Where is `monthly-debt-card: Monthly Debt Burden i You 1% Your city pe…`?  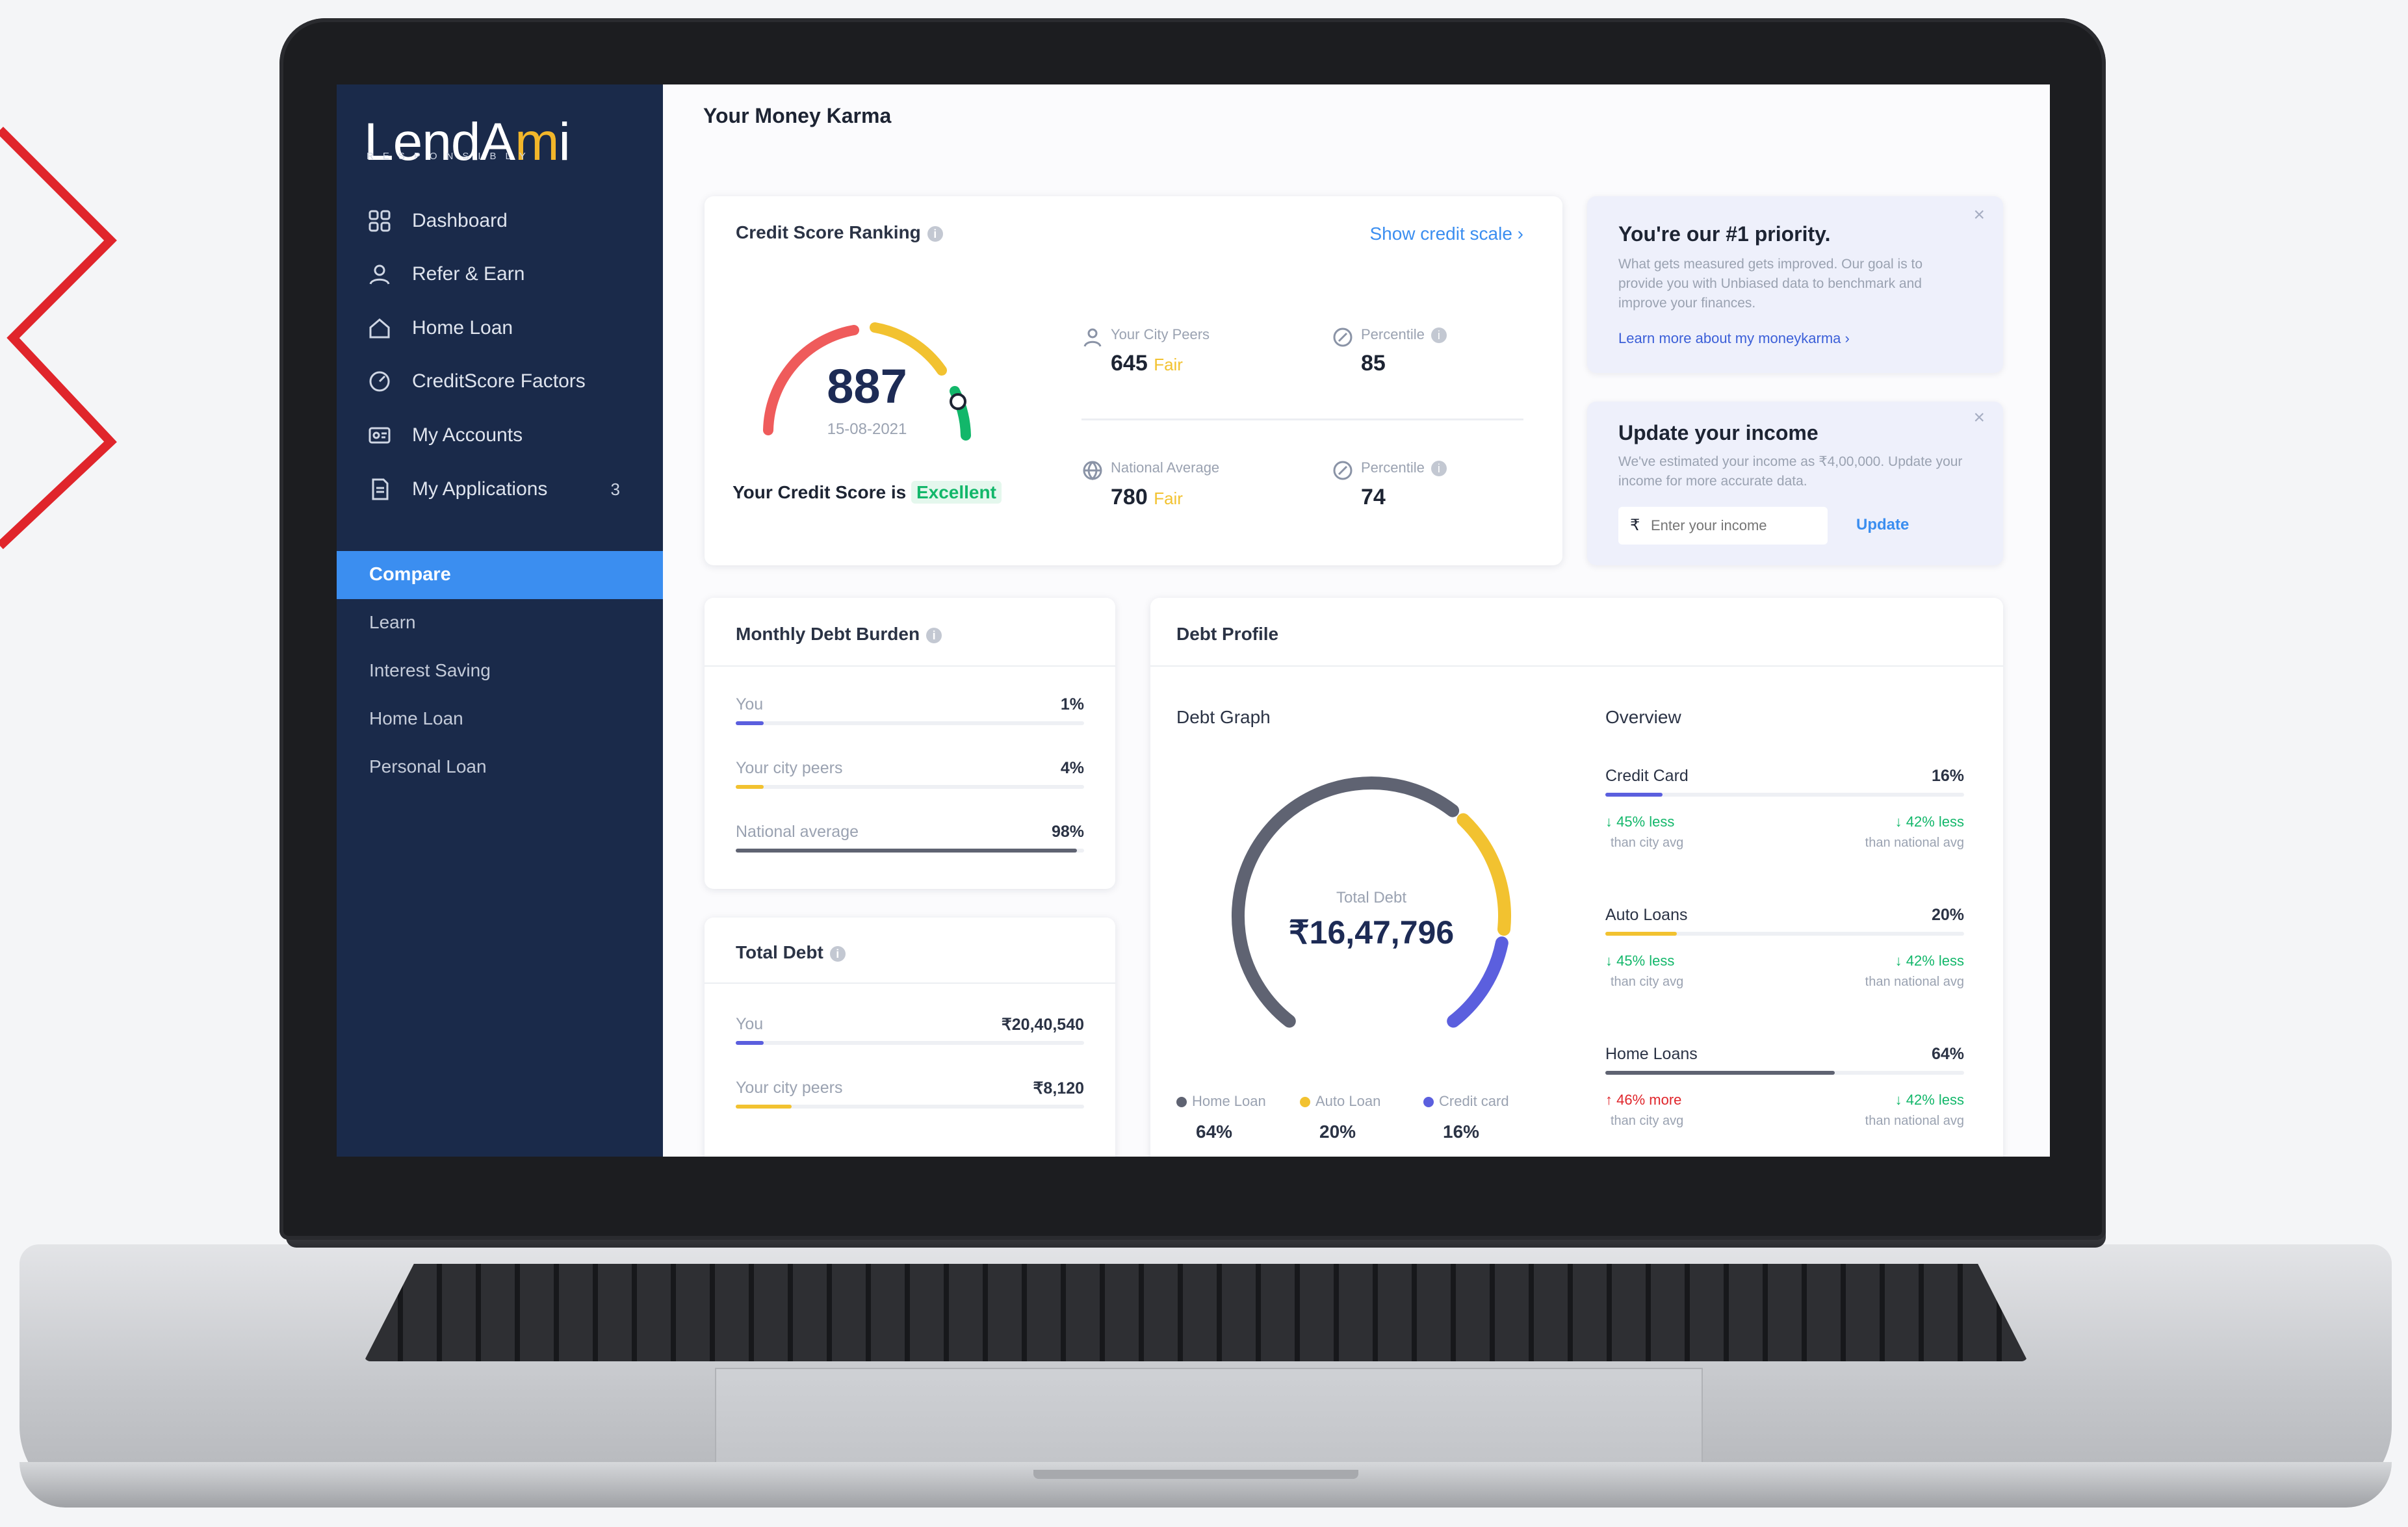
monthly-debt-card: Monthly Debt Burden i You 1% Your city pe… is located at coordinates (910, 744).